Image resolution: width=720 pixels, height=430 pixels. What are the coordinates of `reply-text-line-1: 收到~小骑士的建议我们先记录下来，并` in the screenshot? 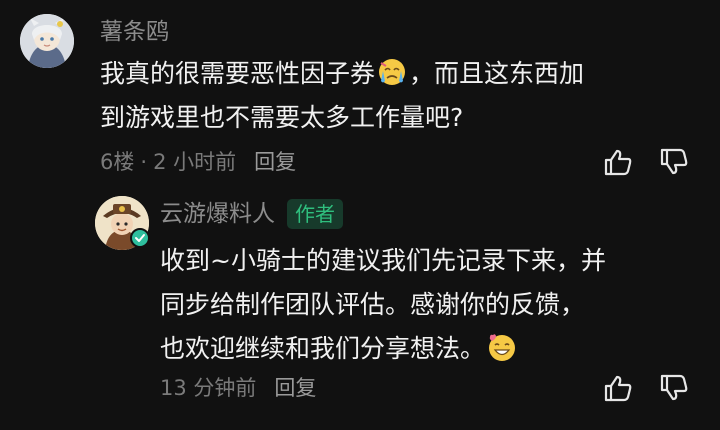 It's located at (383, 260).